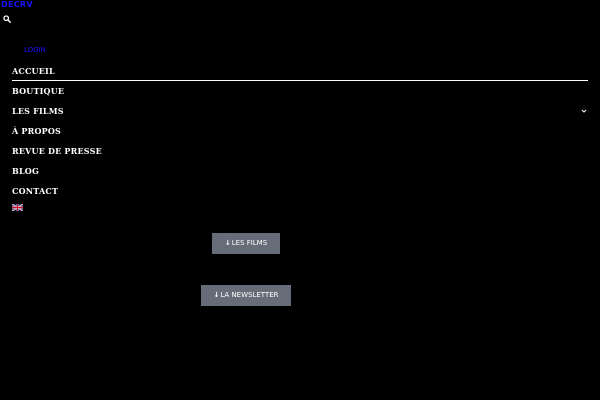  Describe the element at coordinates (300, 111) in the screenshot. I see `nav-item-les-films: LES FILMS` at that location.